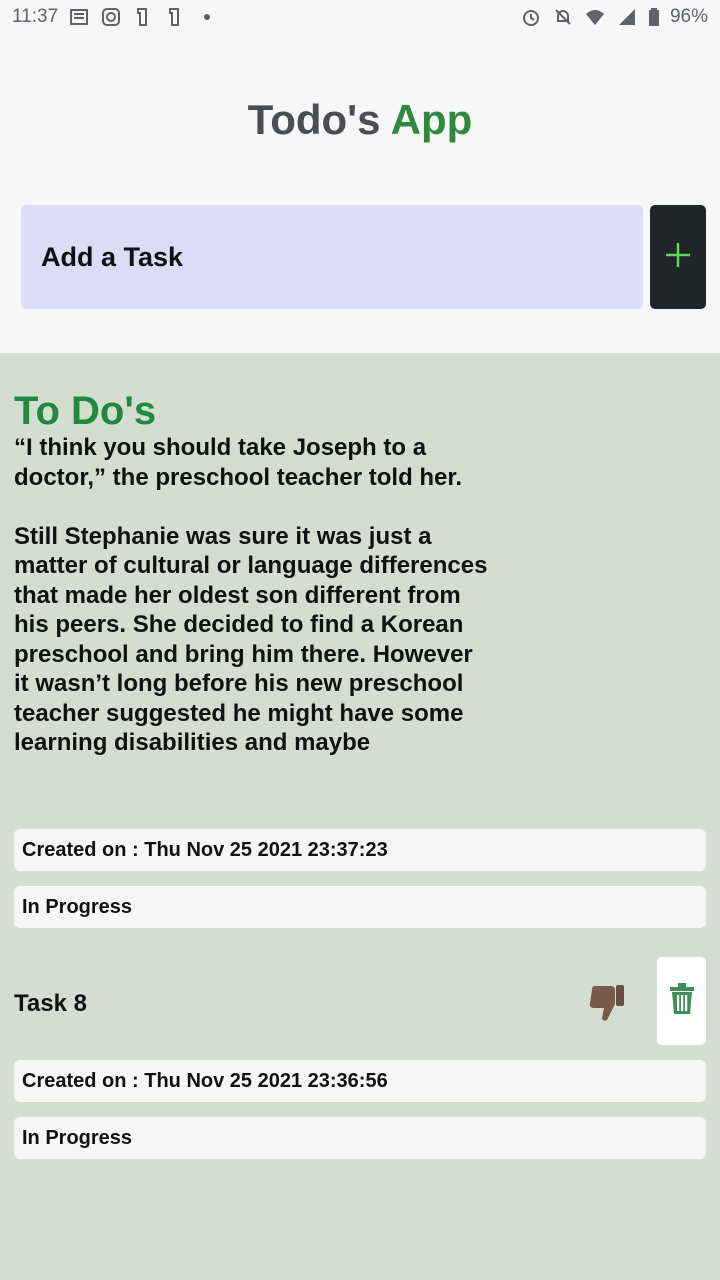  I want to click on task-text: Task 8, so click(50, 1003).